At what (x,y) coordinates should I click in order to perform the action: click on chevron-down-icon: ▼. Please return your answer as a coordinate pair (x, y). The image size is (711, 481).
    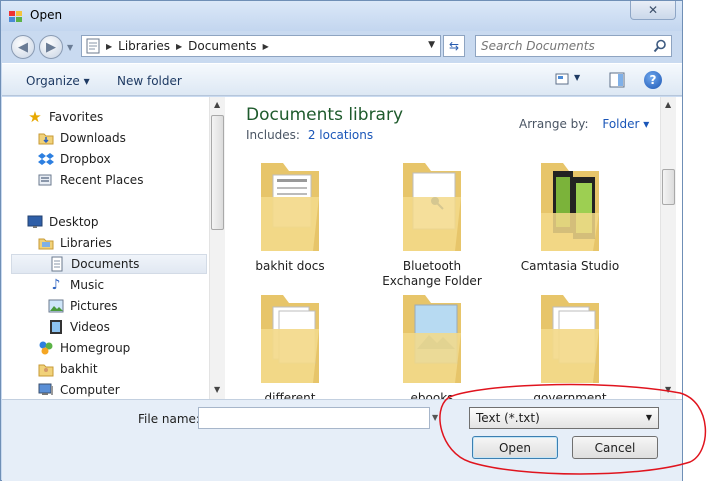
    Looking at the image, I should click on (648, 417).